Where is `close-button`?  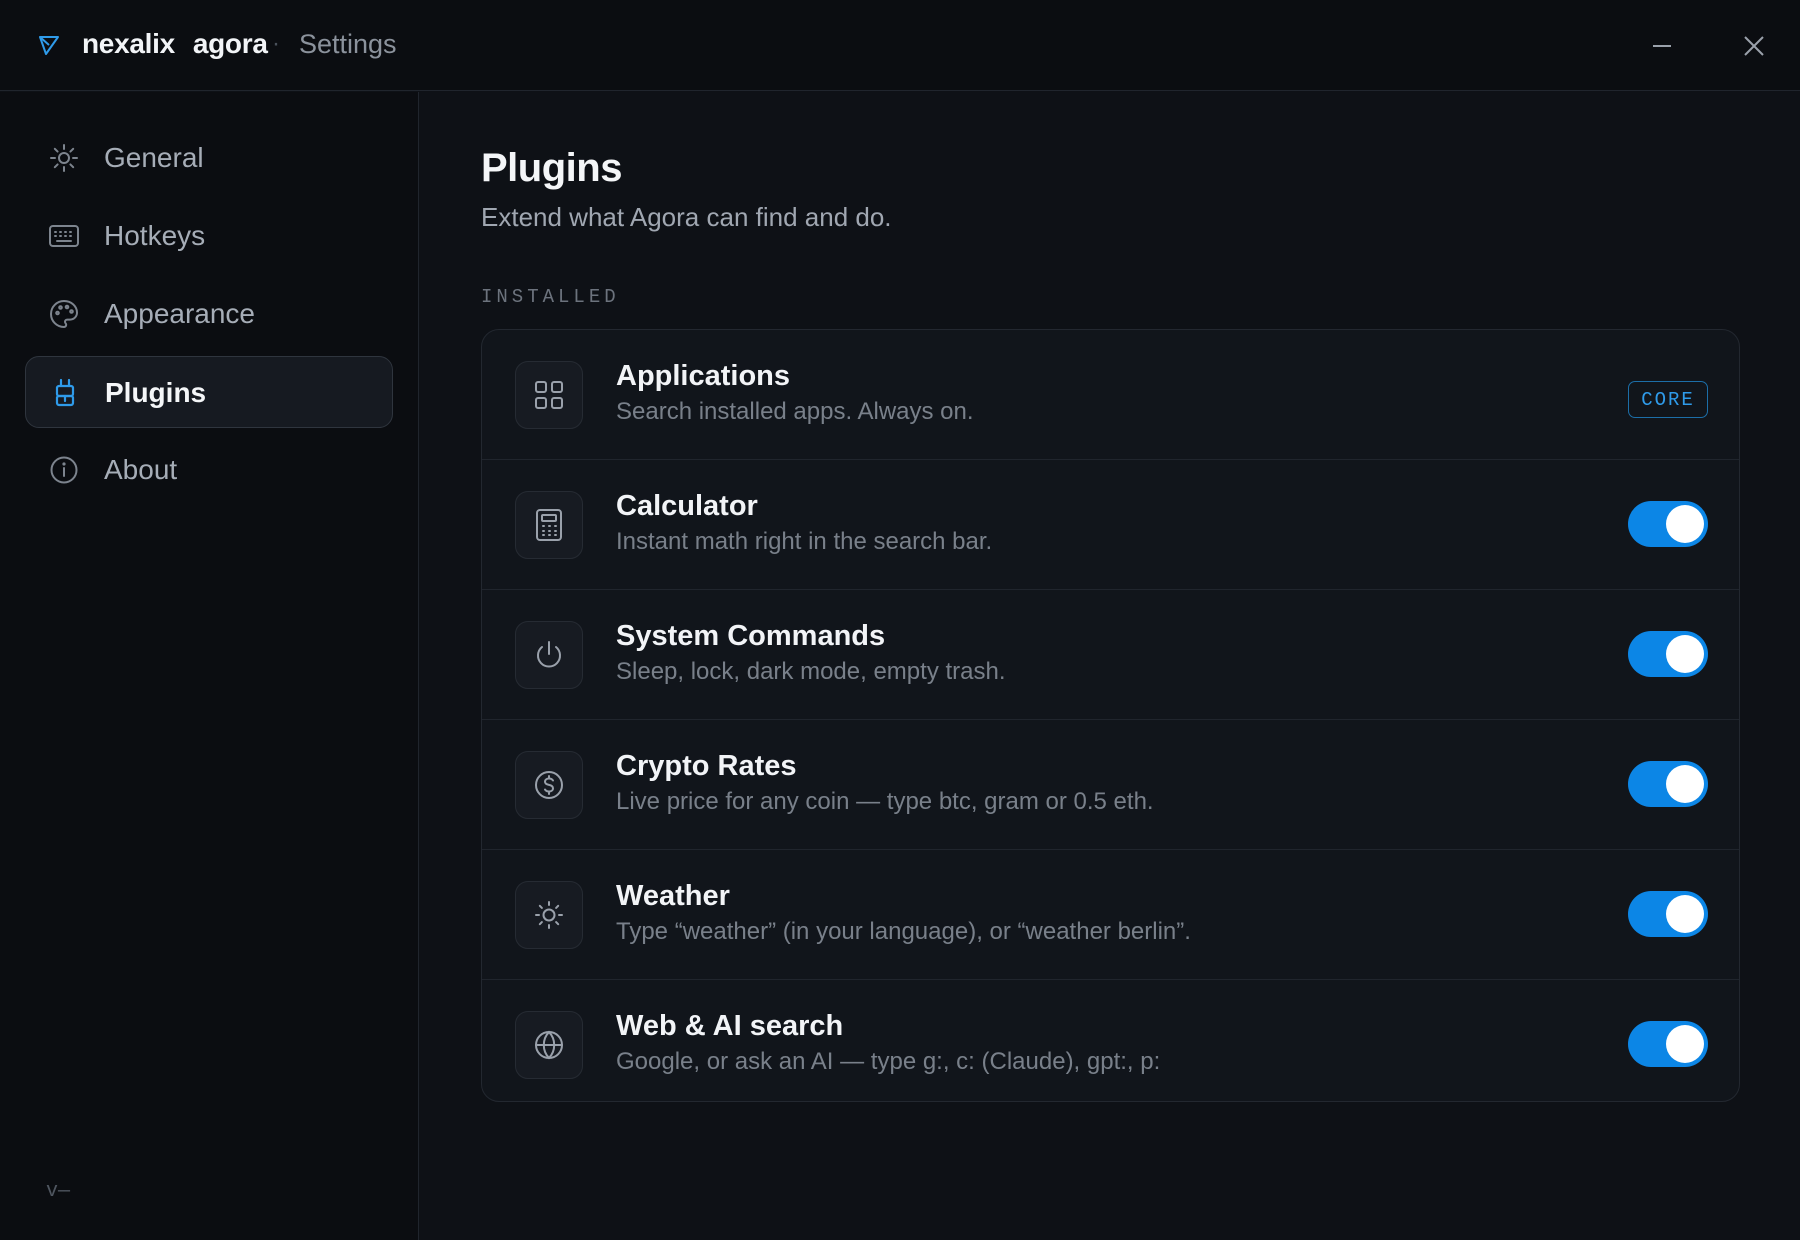
close-button is located at coordinates (1754, 46).